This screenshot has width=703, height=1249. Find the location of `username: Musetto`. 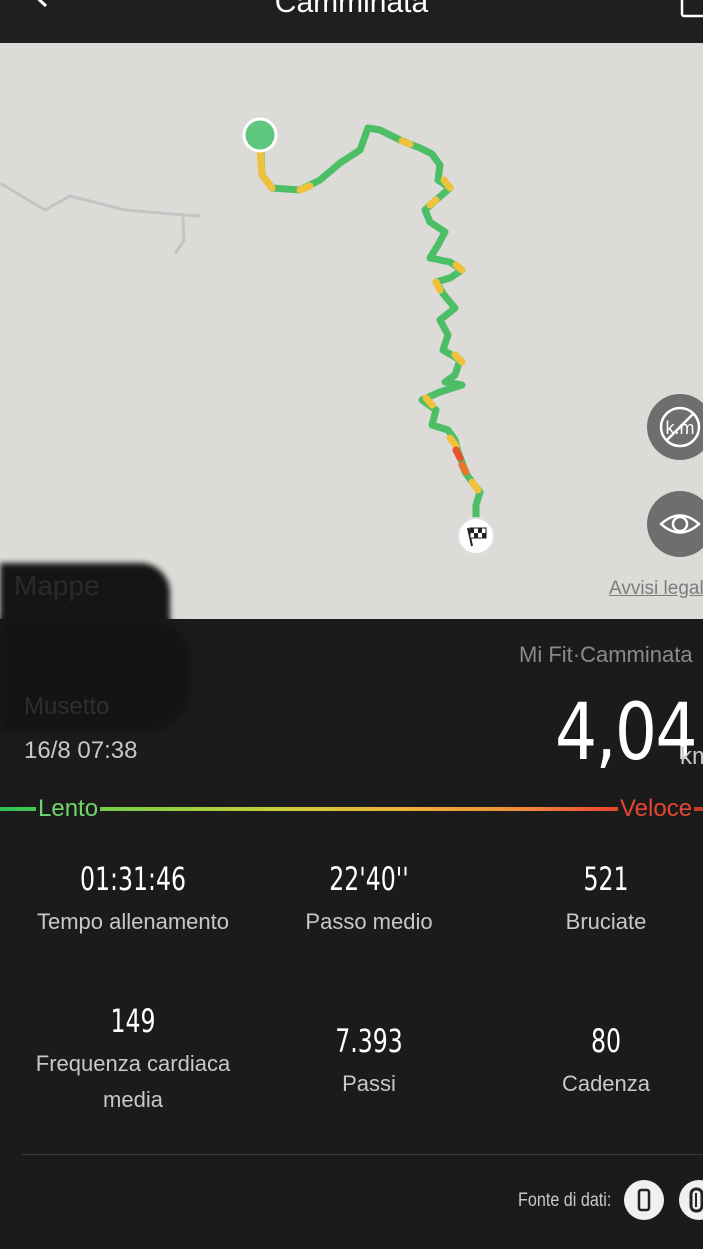

username: Musetto is located at coordinates (67, 706).